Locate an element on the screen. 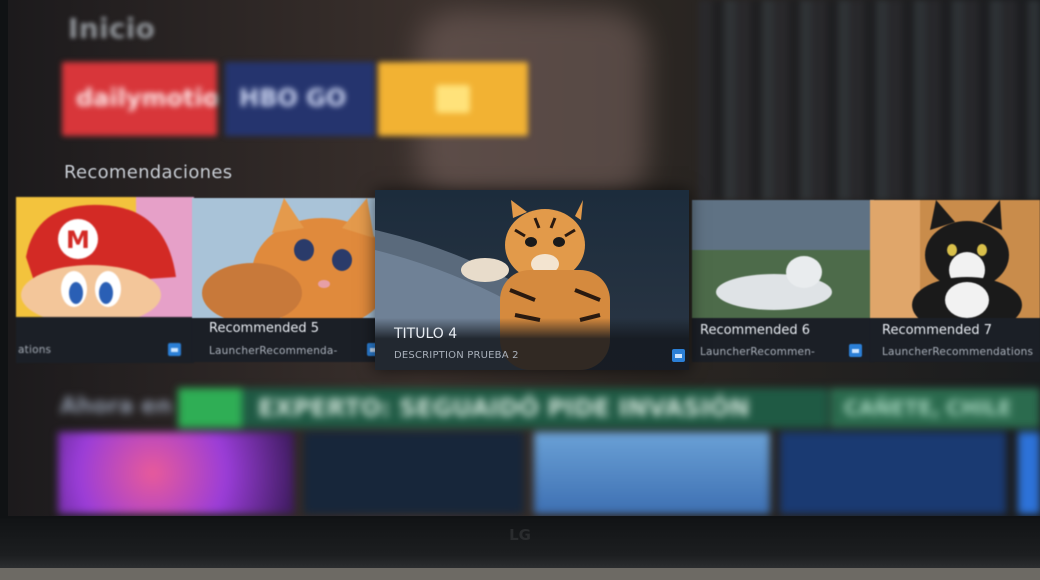 The width and height of the screenshot is (1040, 580). card-title: TITULO 4 is located at coordinates (426, 334).